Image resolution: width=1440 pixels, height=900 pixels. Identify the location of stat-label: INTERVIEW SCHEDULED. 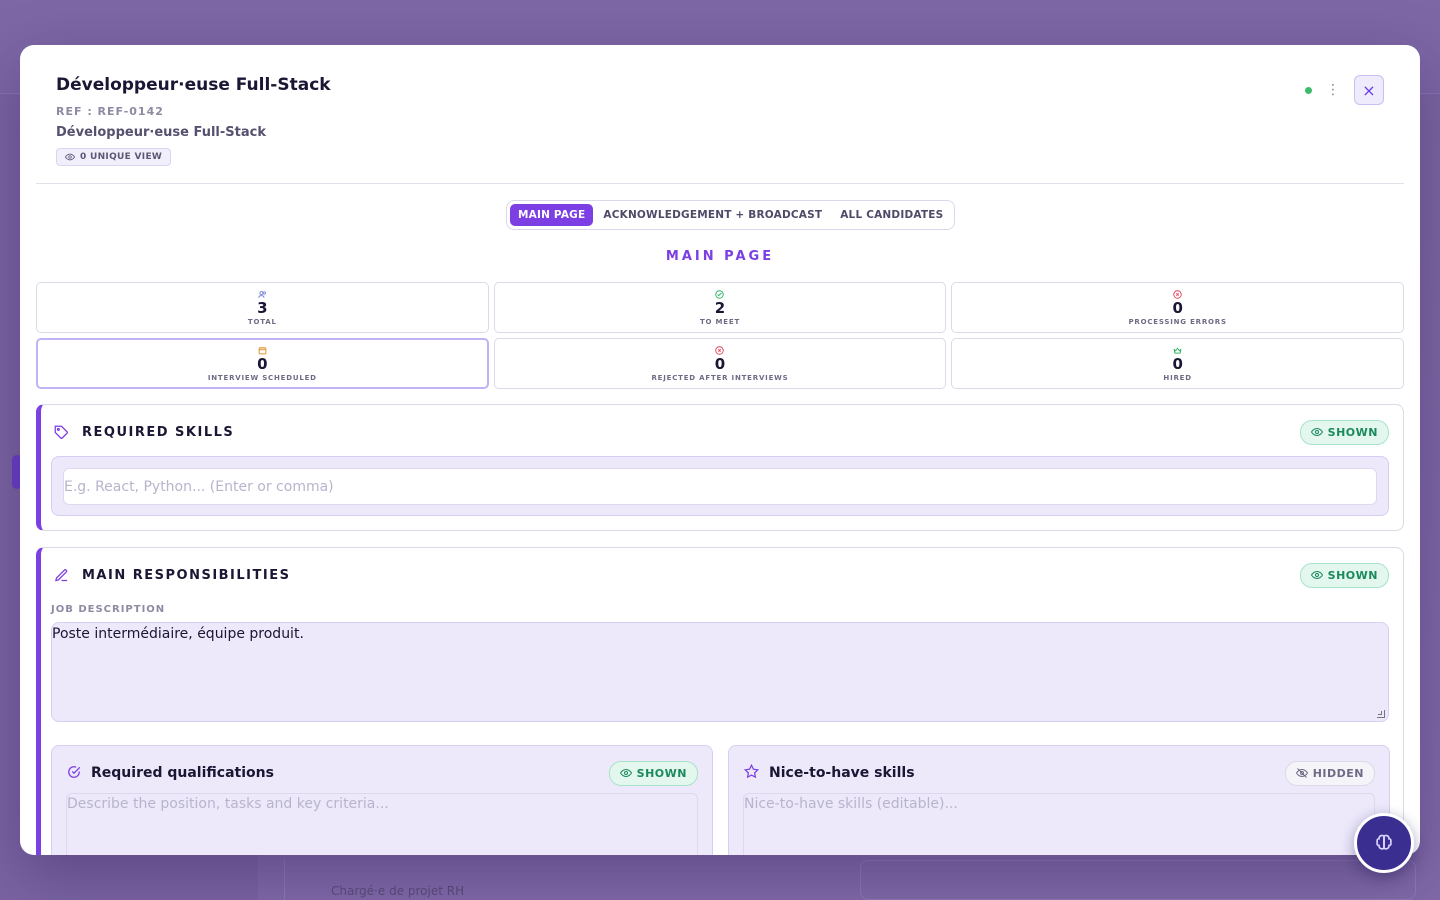
(262, 377).